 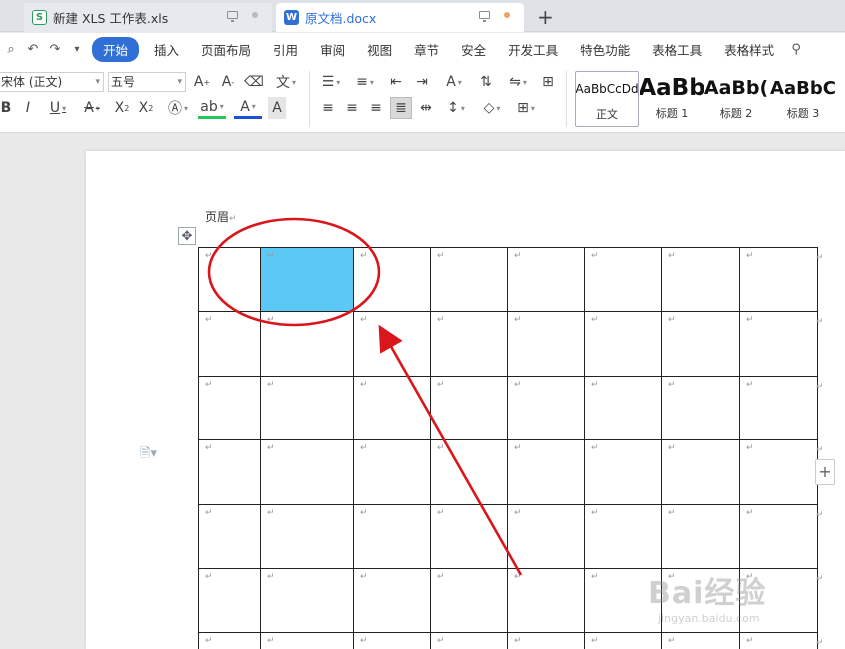 I want to click on text-direction-icon: A ▾, so click(x=454, y=82).